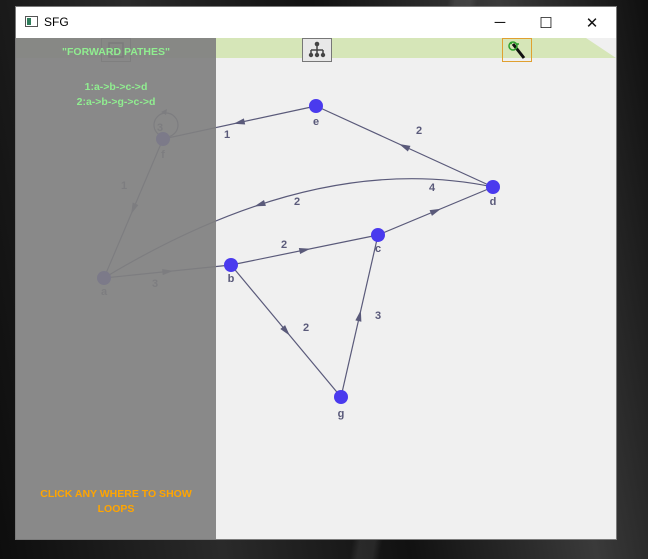 This screenshot has width=648, height=559. I want to click on close-button: ✕, so click(592, 22).